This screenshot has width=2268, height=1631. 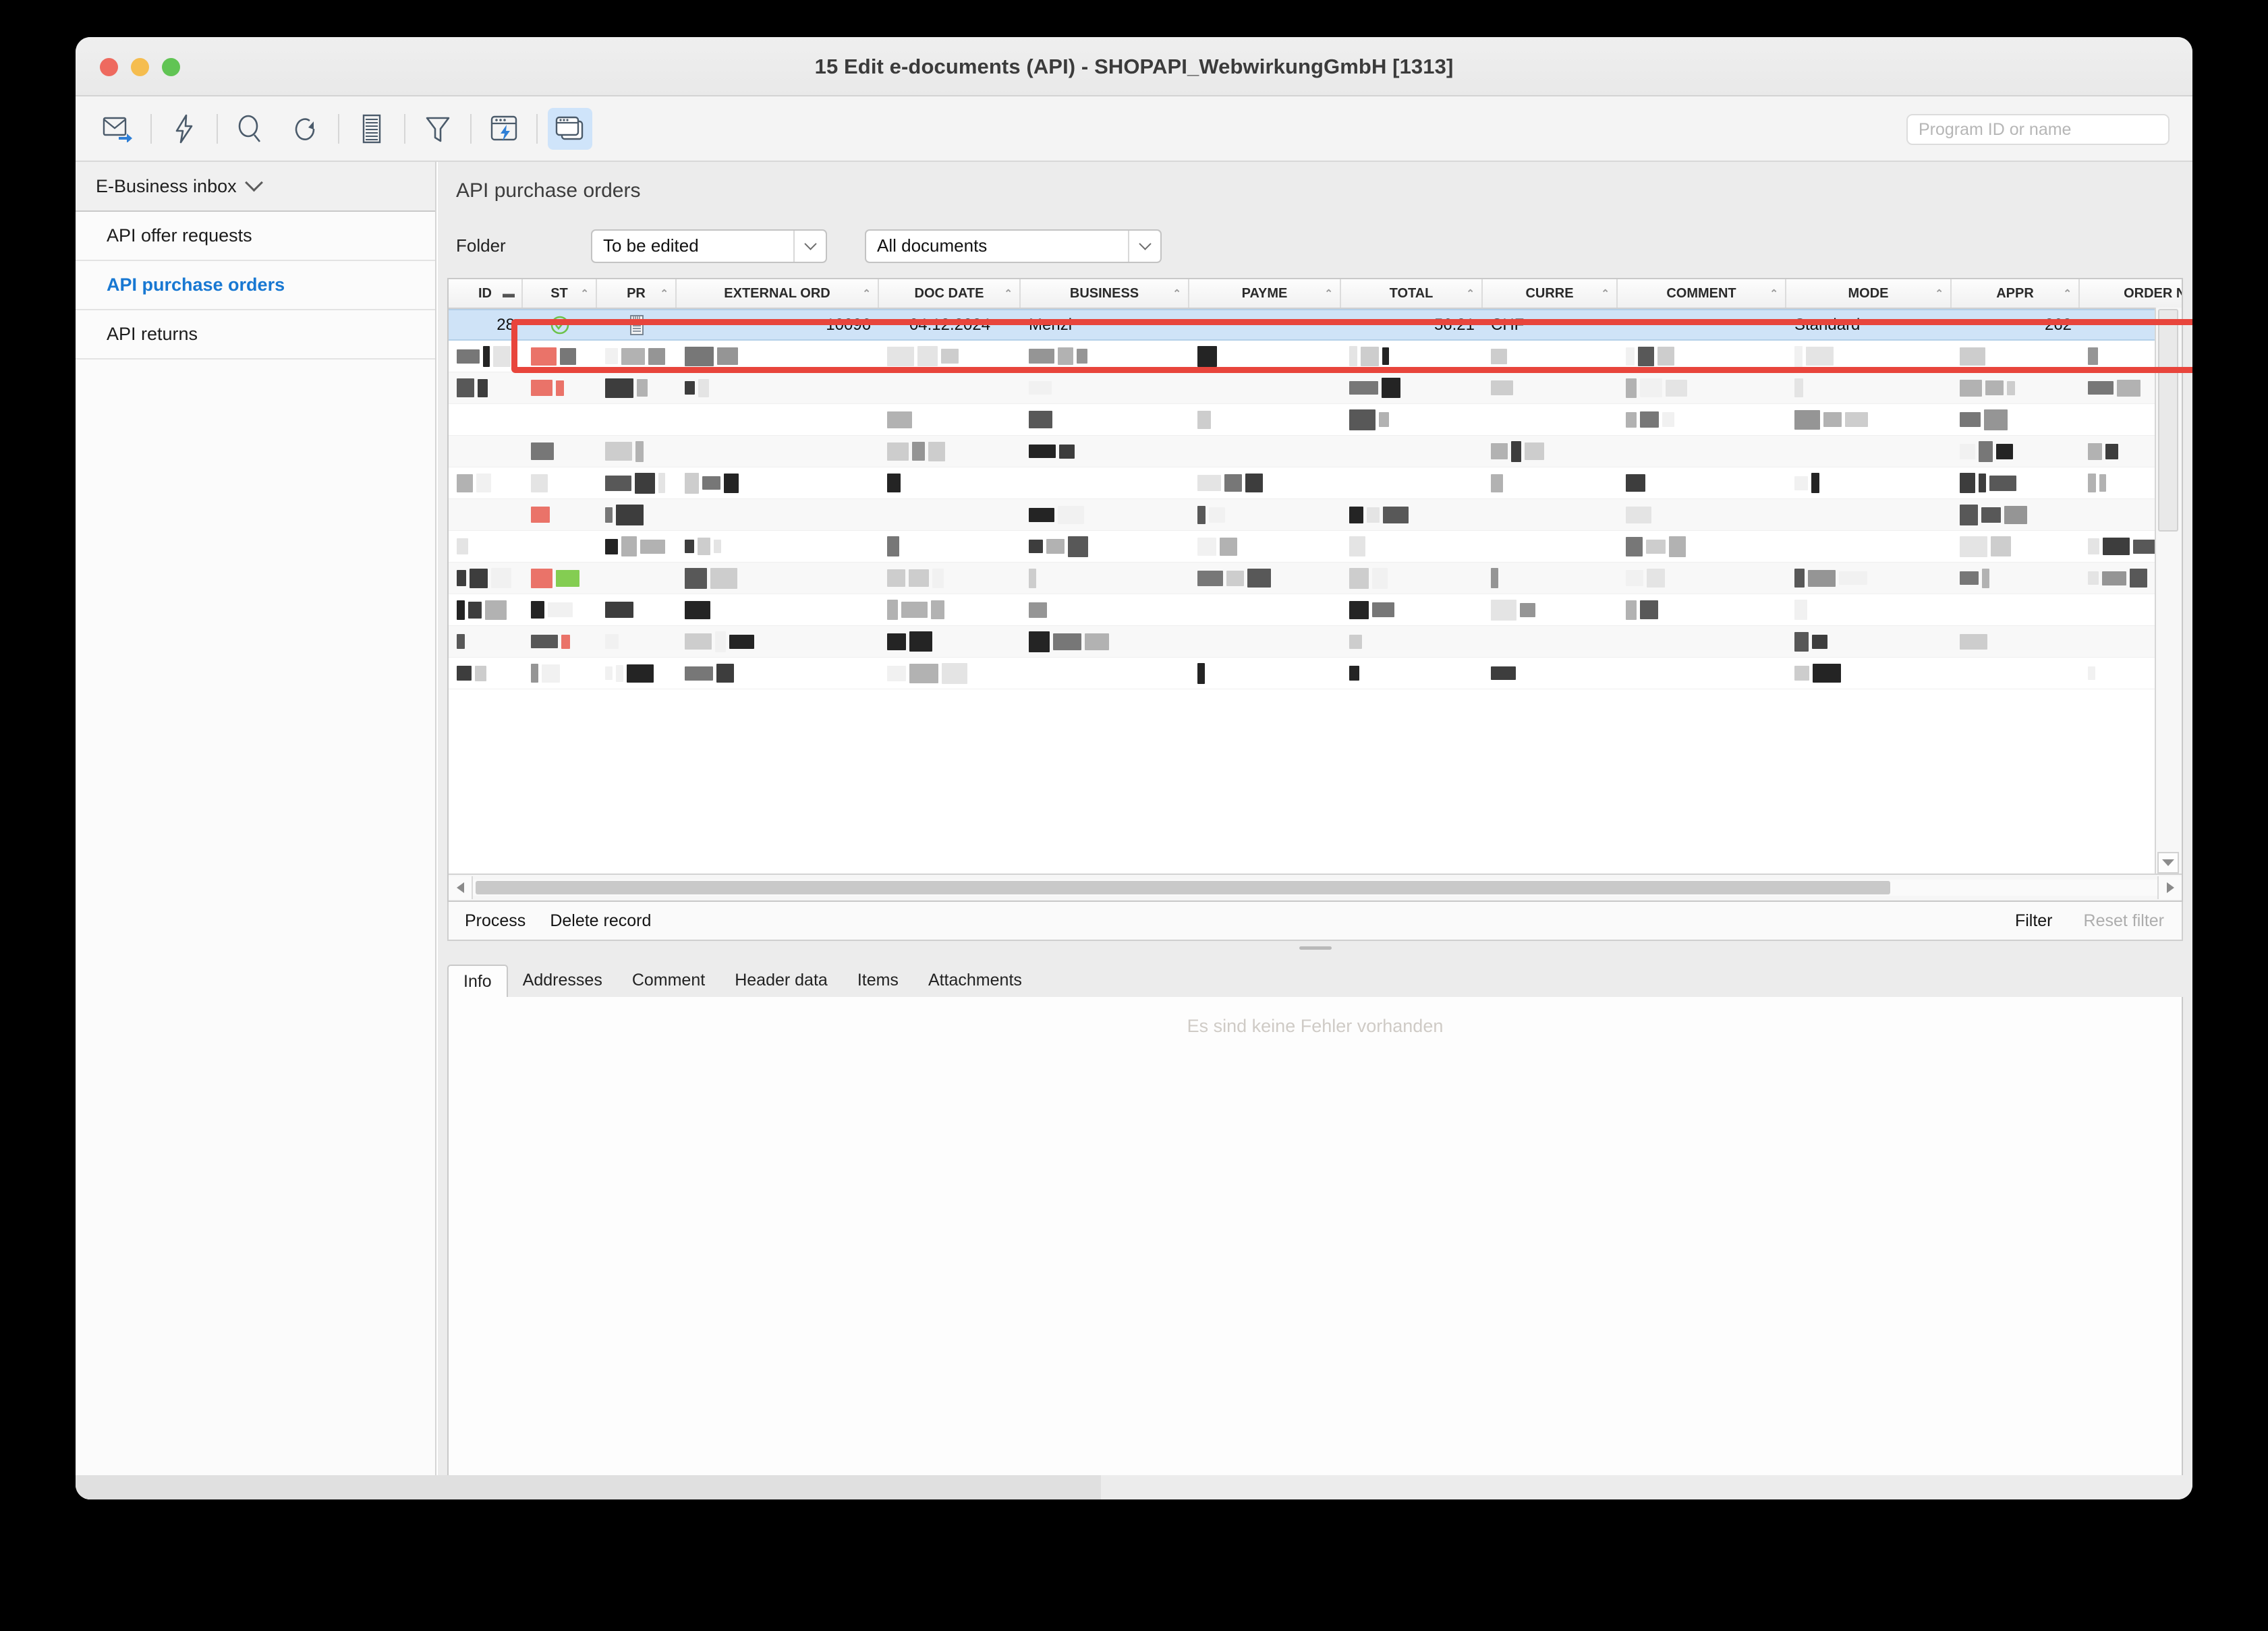 What do you see at coordinates (2168, 863) in the screenshot?
I see `scroll-down-button` at bounding box center [2168, 863].